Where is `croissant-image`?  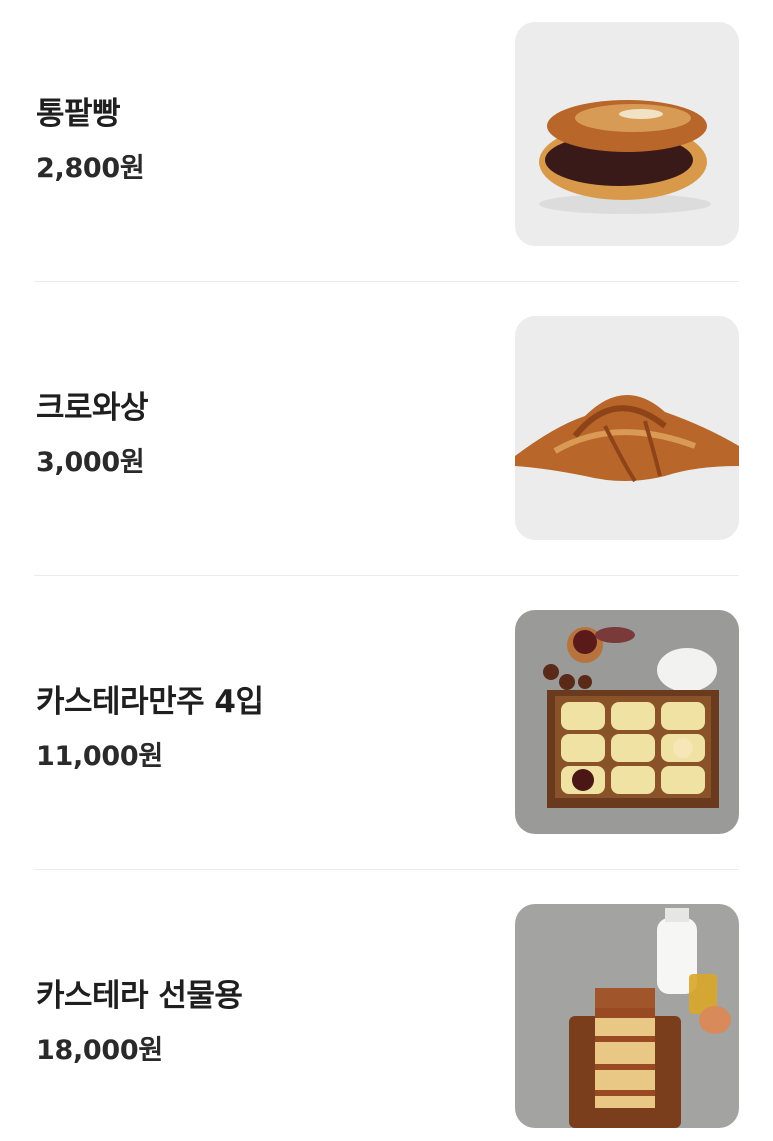 croissant-image is located at coordinates (627, 428).